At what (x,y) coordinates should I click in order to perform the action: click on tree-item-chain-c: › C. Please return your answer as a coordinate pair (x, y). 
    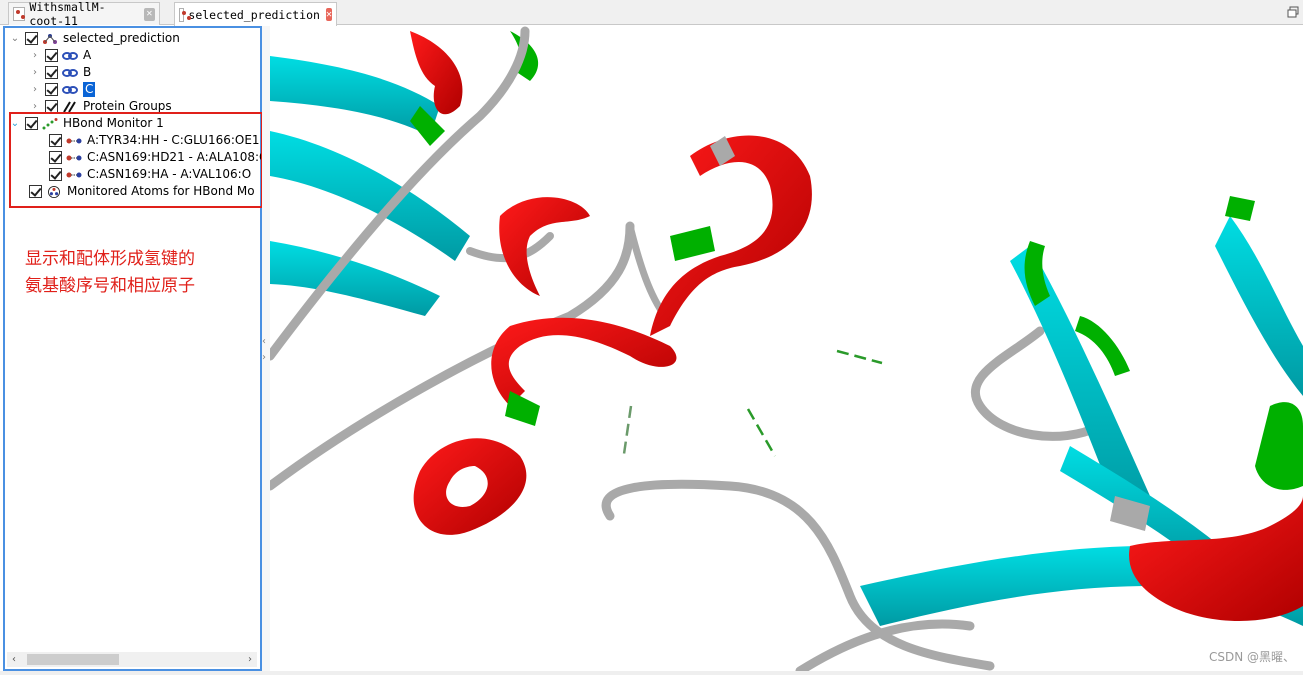
    Looking at the image, I should click on (62, 89).